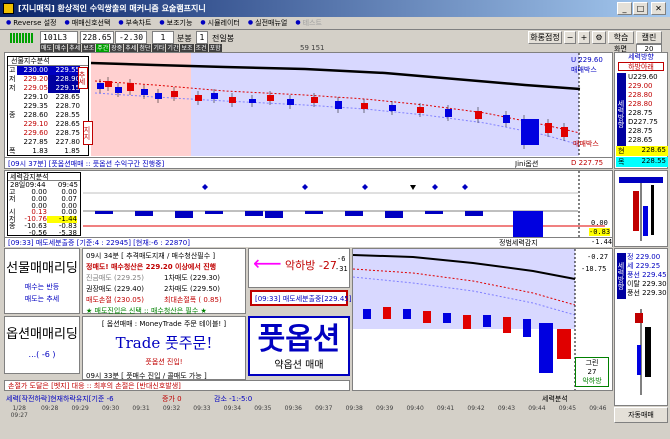  Describe the element at coordinates (36, 133) in the screenshot. I see `row-value-a: 229.60` at that location.